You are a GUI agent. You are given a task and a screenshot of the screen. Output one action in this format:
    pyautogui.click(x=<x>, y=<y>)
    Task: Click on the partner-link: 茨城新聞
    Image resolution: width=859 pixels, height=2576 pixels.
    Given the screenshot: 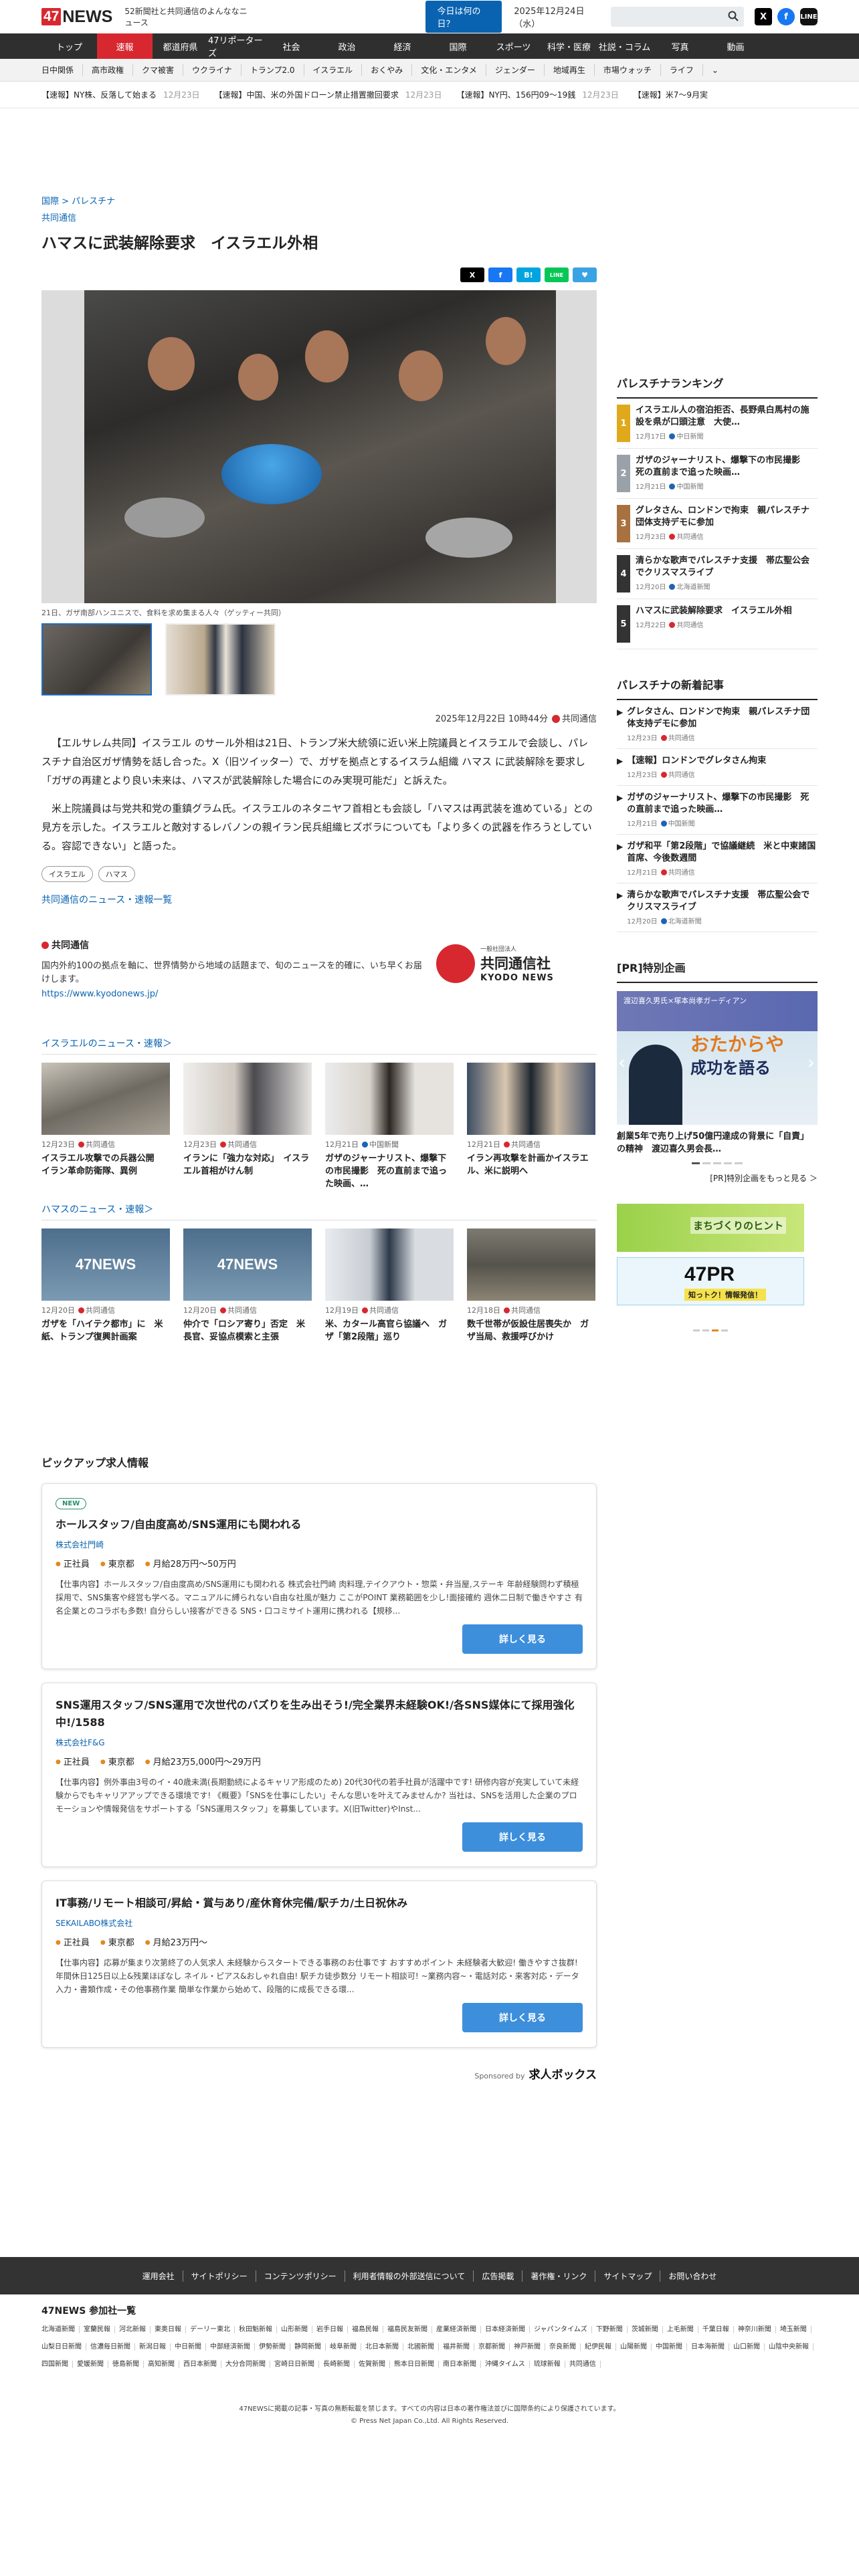 What is the action you would take?
    pyautogui.click(x=647, y=2329)
    